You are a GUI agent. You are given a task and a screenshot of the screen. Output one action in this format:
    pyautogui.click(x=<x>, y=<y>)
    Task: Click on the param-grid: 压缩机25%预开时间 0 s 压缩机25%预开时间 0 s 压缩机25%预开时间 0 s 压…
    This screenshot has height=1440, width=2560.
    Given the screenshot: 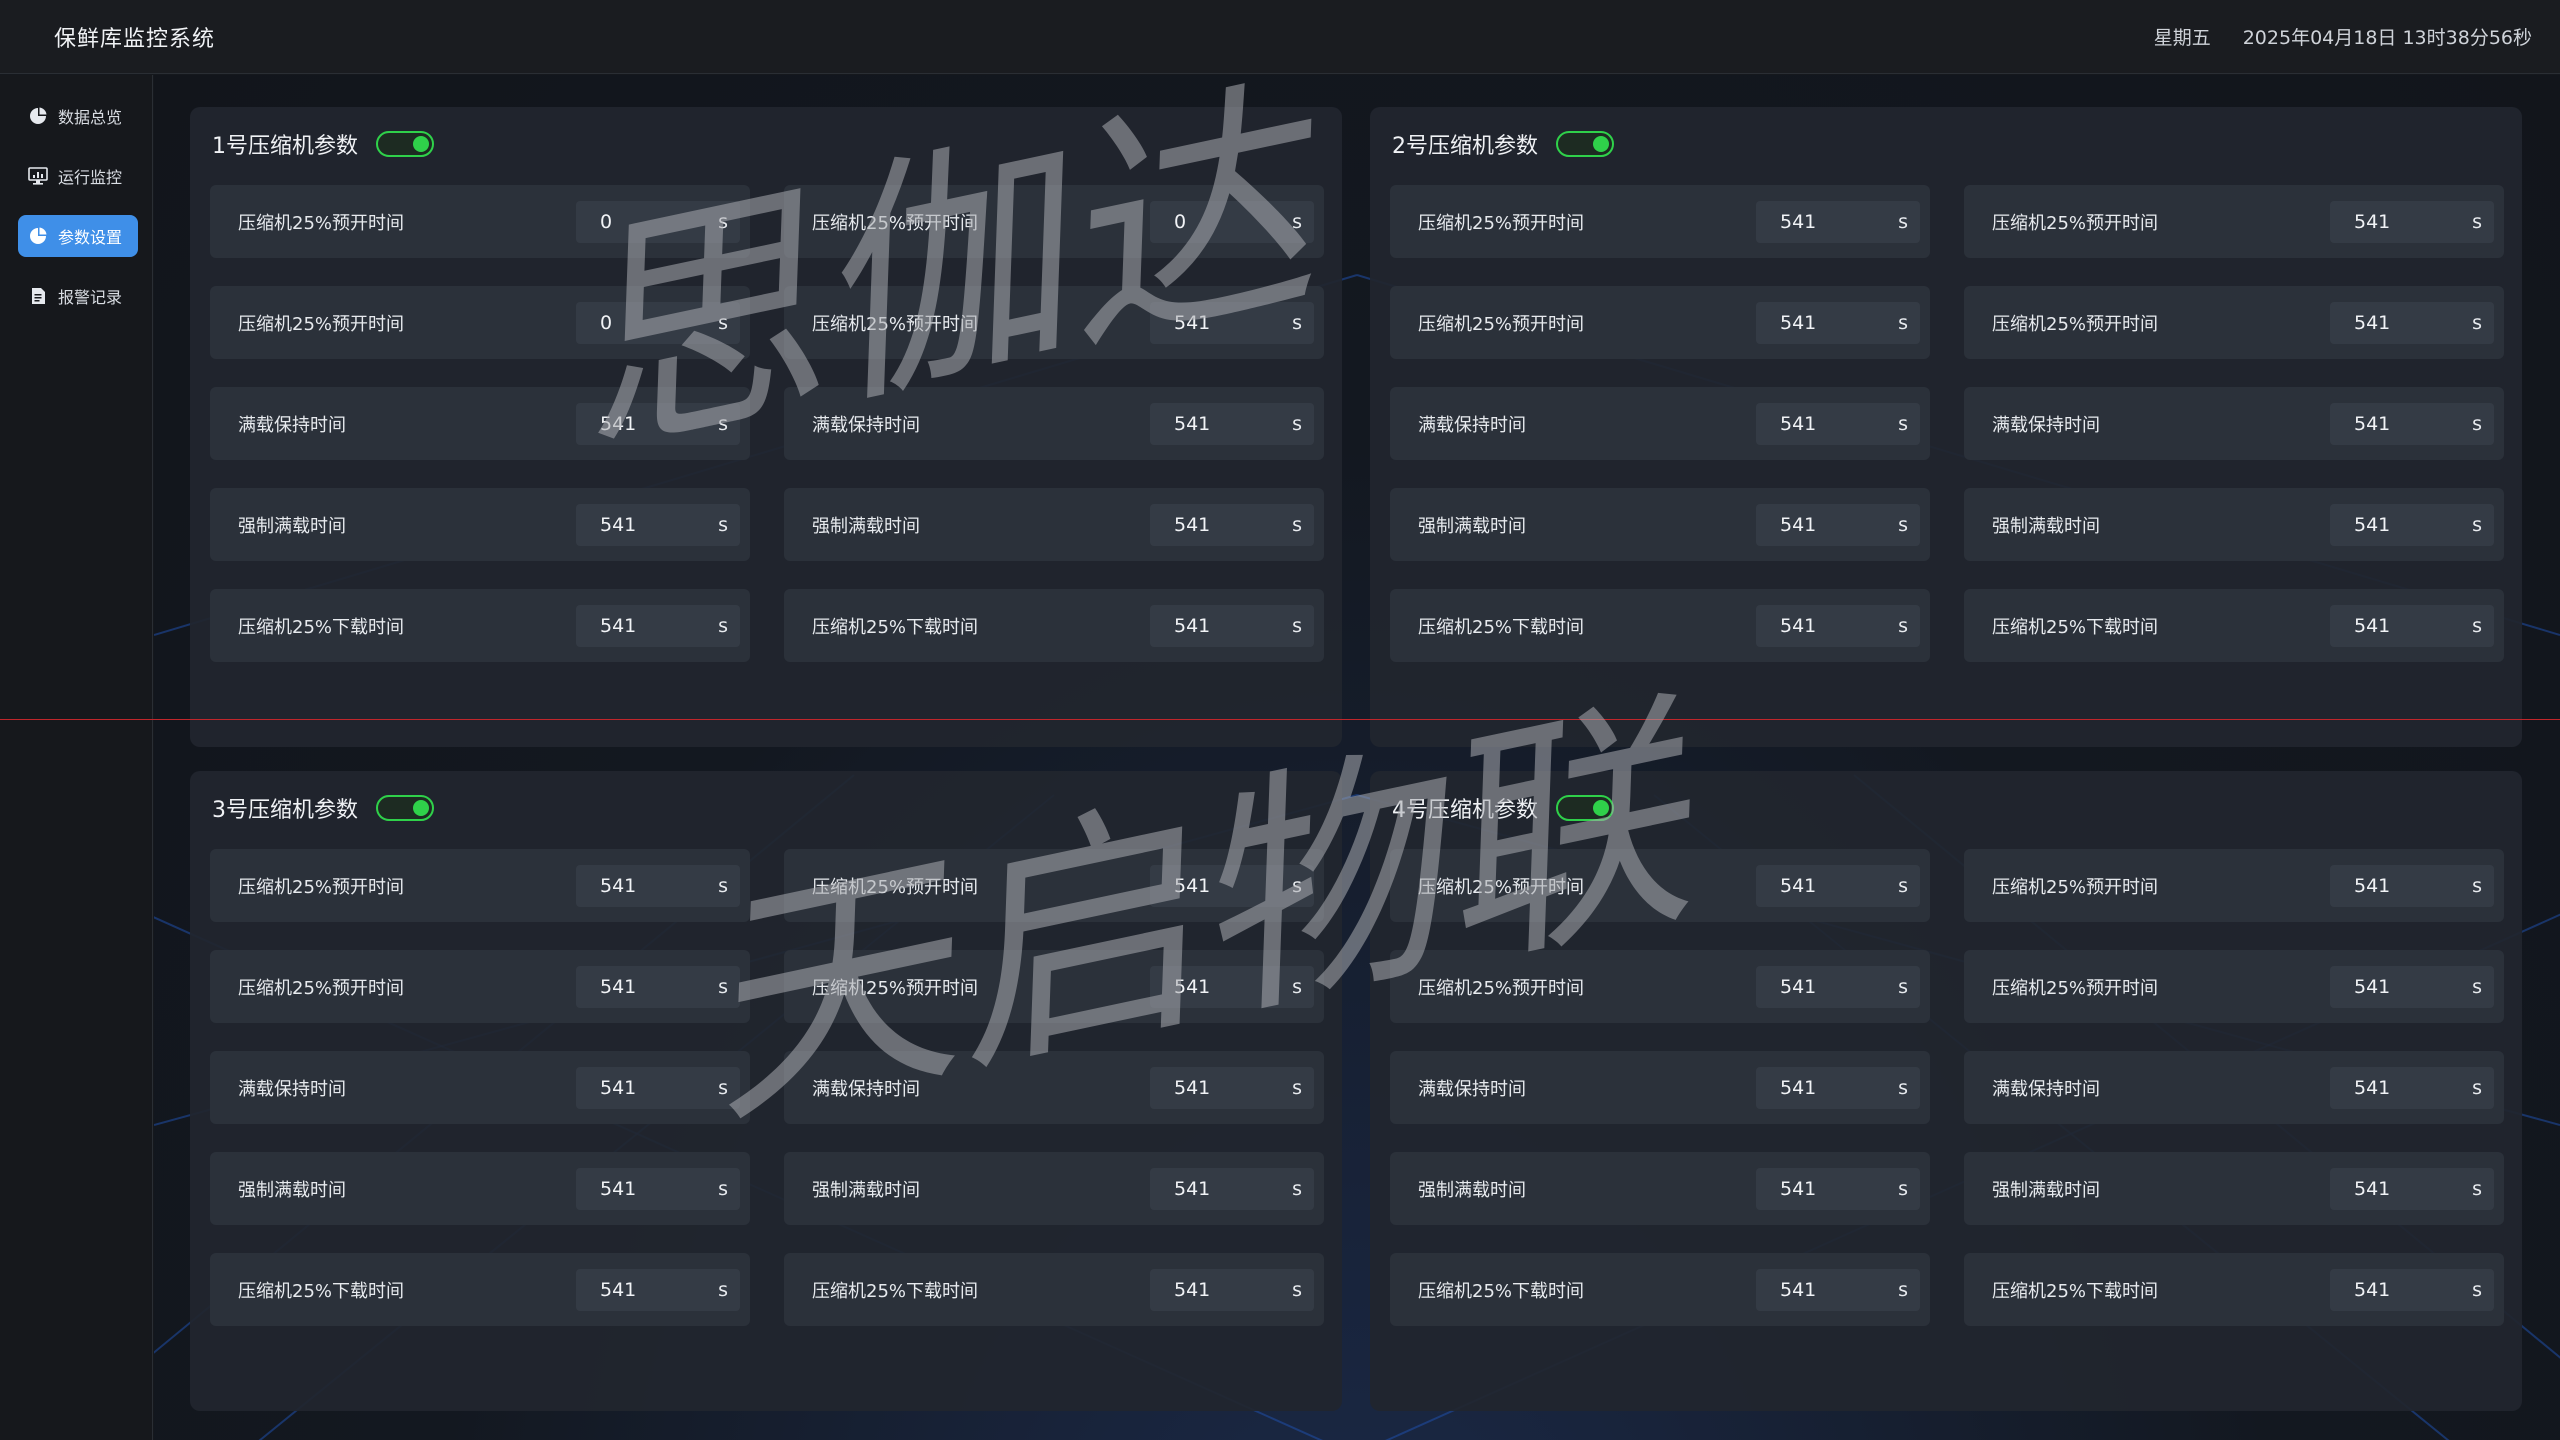 What is the action you would take?
    pyautogui.click(x=767, y=423)
    